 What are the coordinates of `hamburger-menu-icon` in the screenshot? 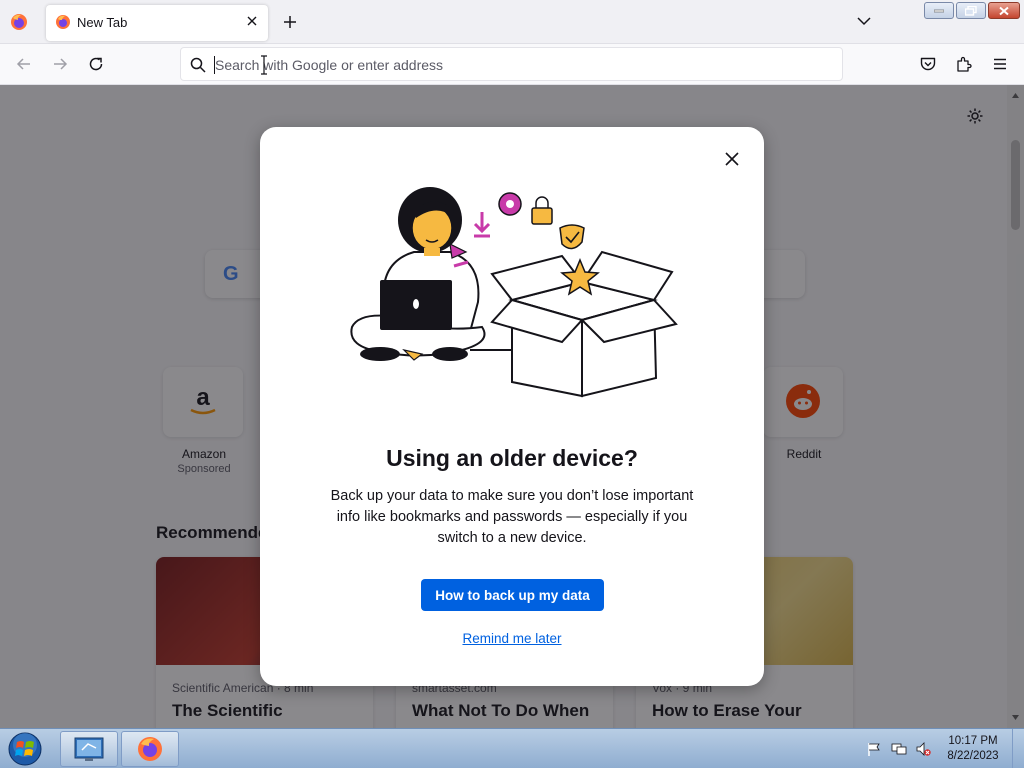 It's located at (1000, 64).